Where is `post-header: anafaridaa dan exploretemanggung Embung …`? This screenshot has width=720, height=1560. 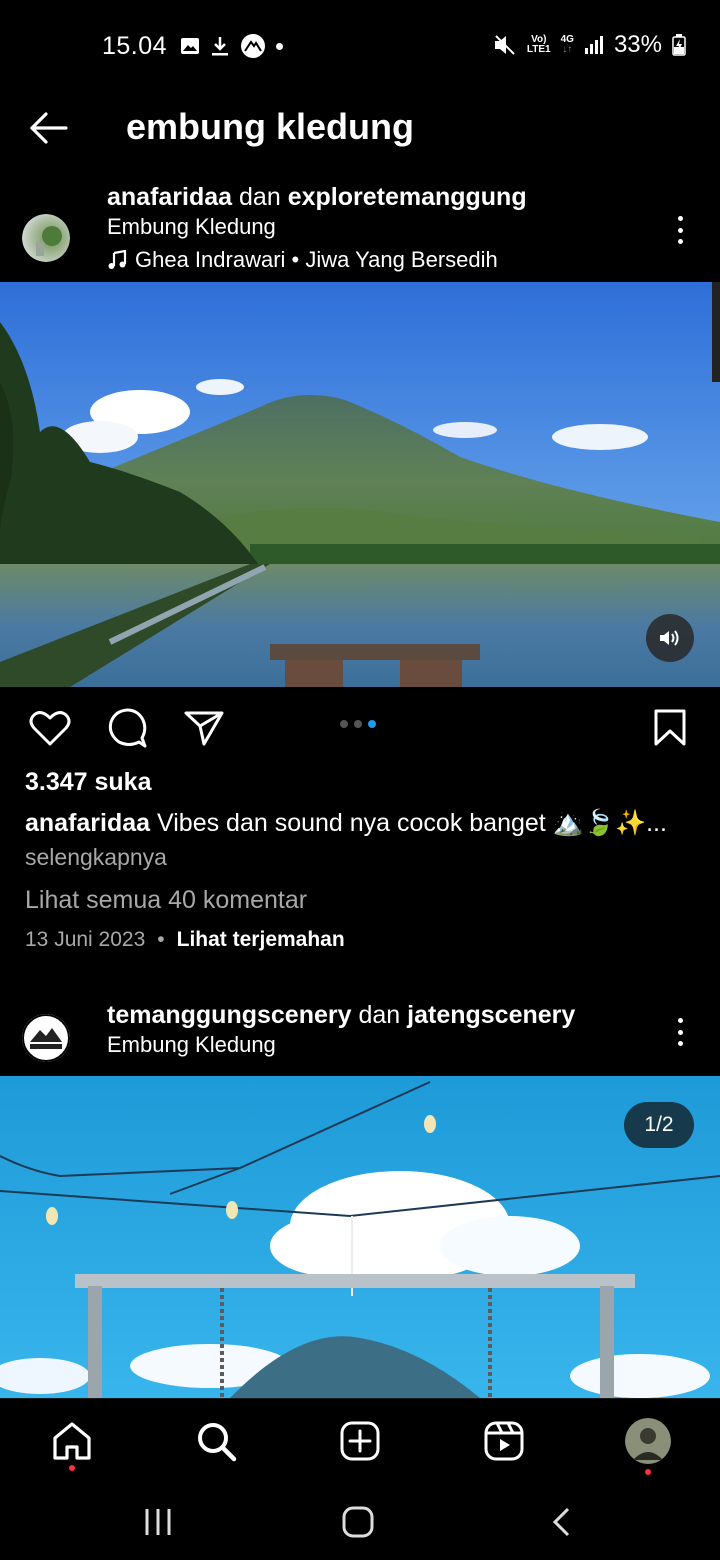 post-header: anafaridaa dan exploretemanggung Embung … is located at coordinates (360, 230).